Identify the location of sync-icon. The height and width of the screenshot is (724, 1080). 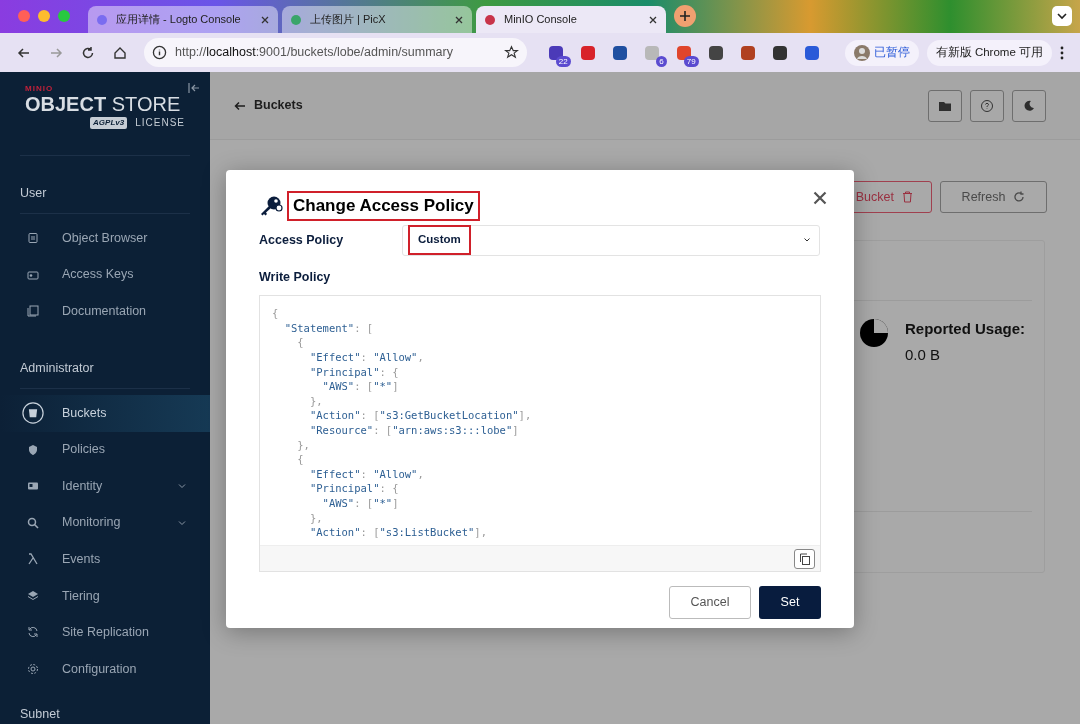
(33, 632).